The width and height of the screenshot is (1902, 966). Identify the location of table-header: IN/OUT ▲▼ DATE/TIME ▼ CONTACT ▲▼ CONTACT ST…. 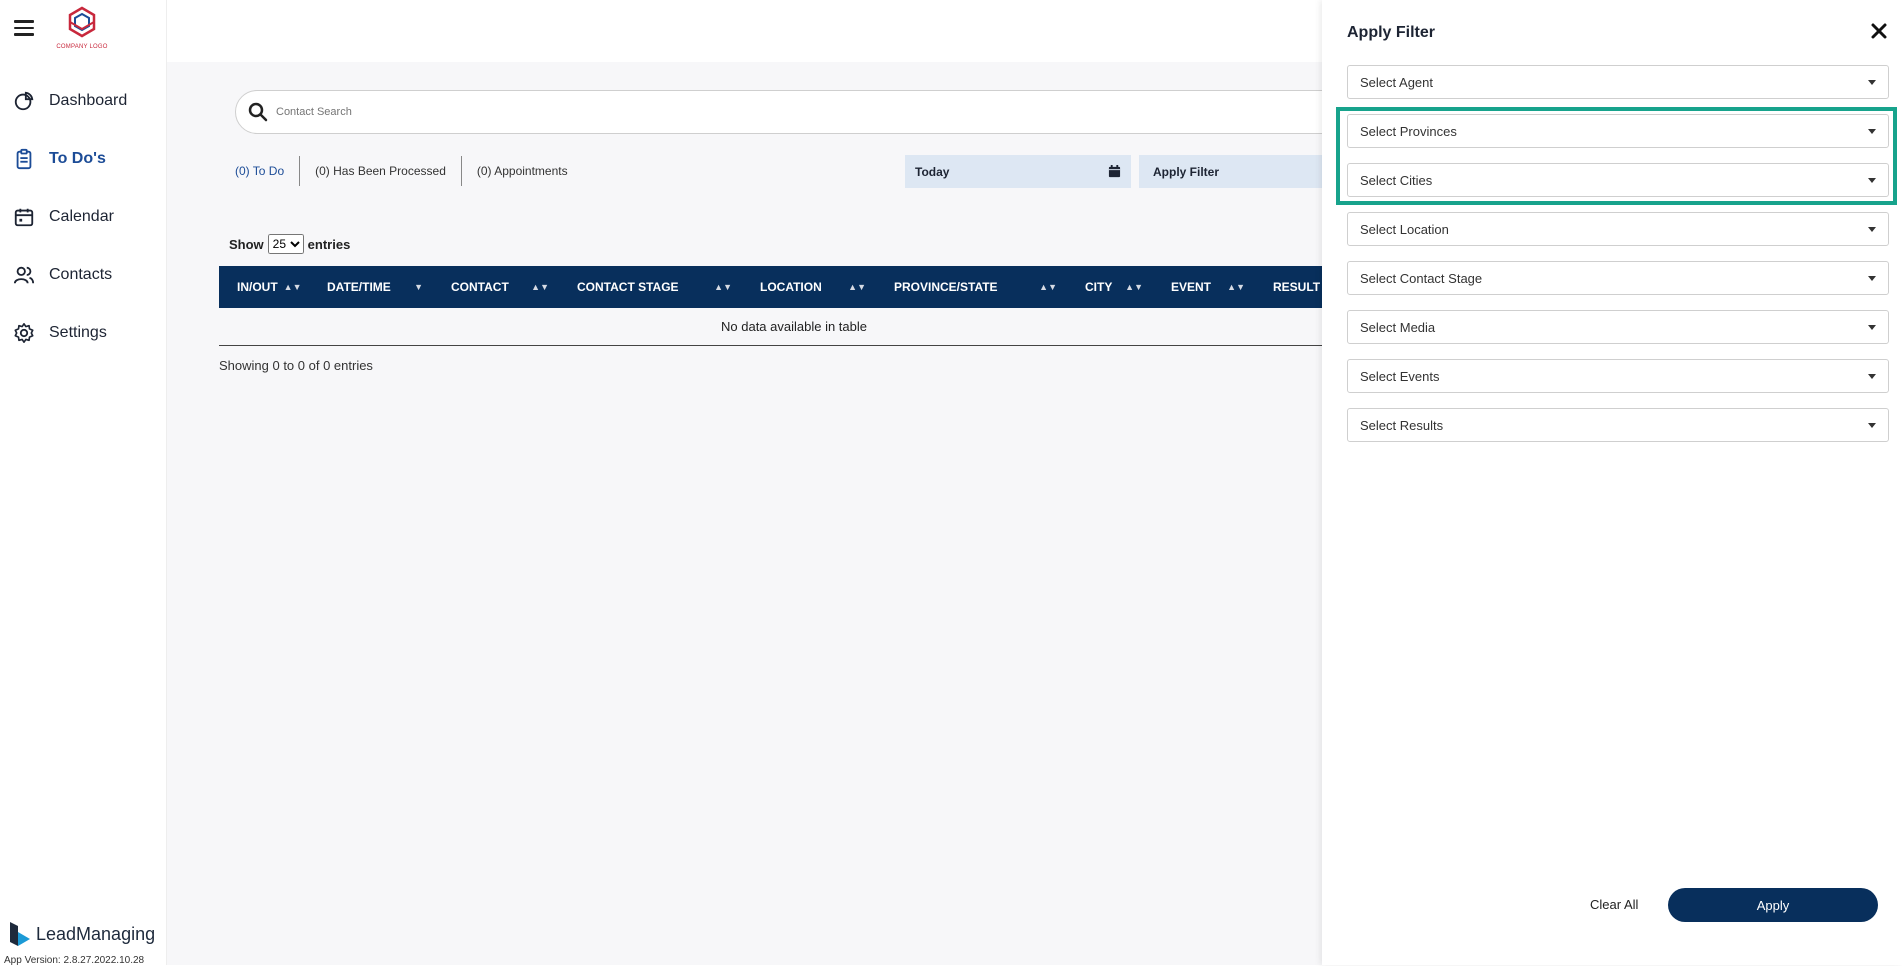
(794, 287).